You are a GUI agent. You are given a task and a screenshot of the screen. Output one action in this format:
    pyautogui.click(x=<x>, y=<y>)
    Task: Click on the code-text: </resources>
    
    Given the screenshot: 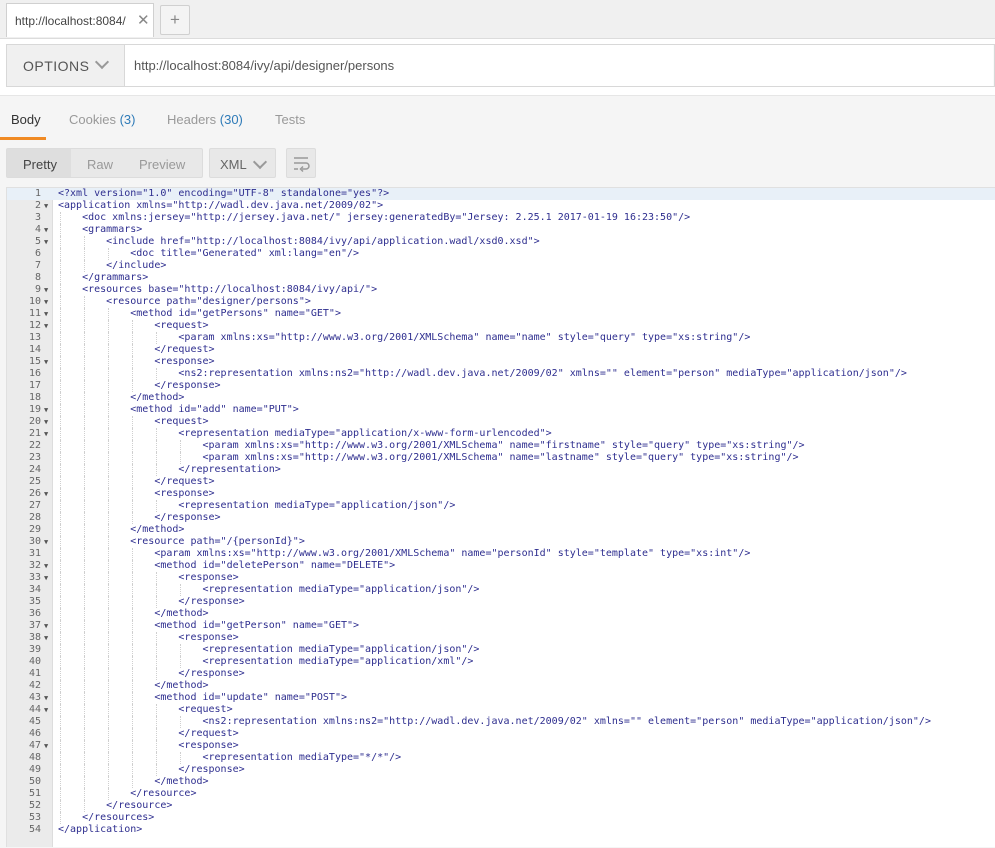 What is the action you would take?
    pyautogui.click(x=106, y=817)
    